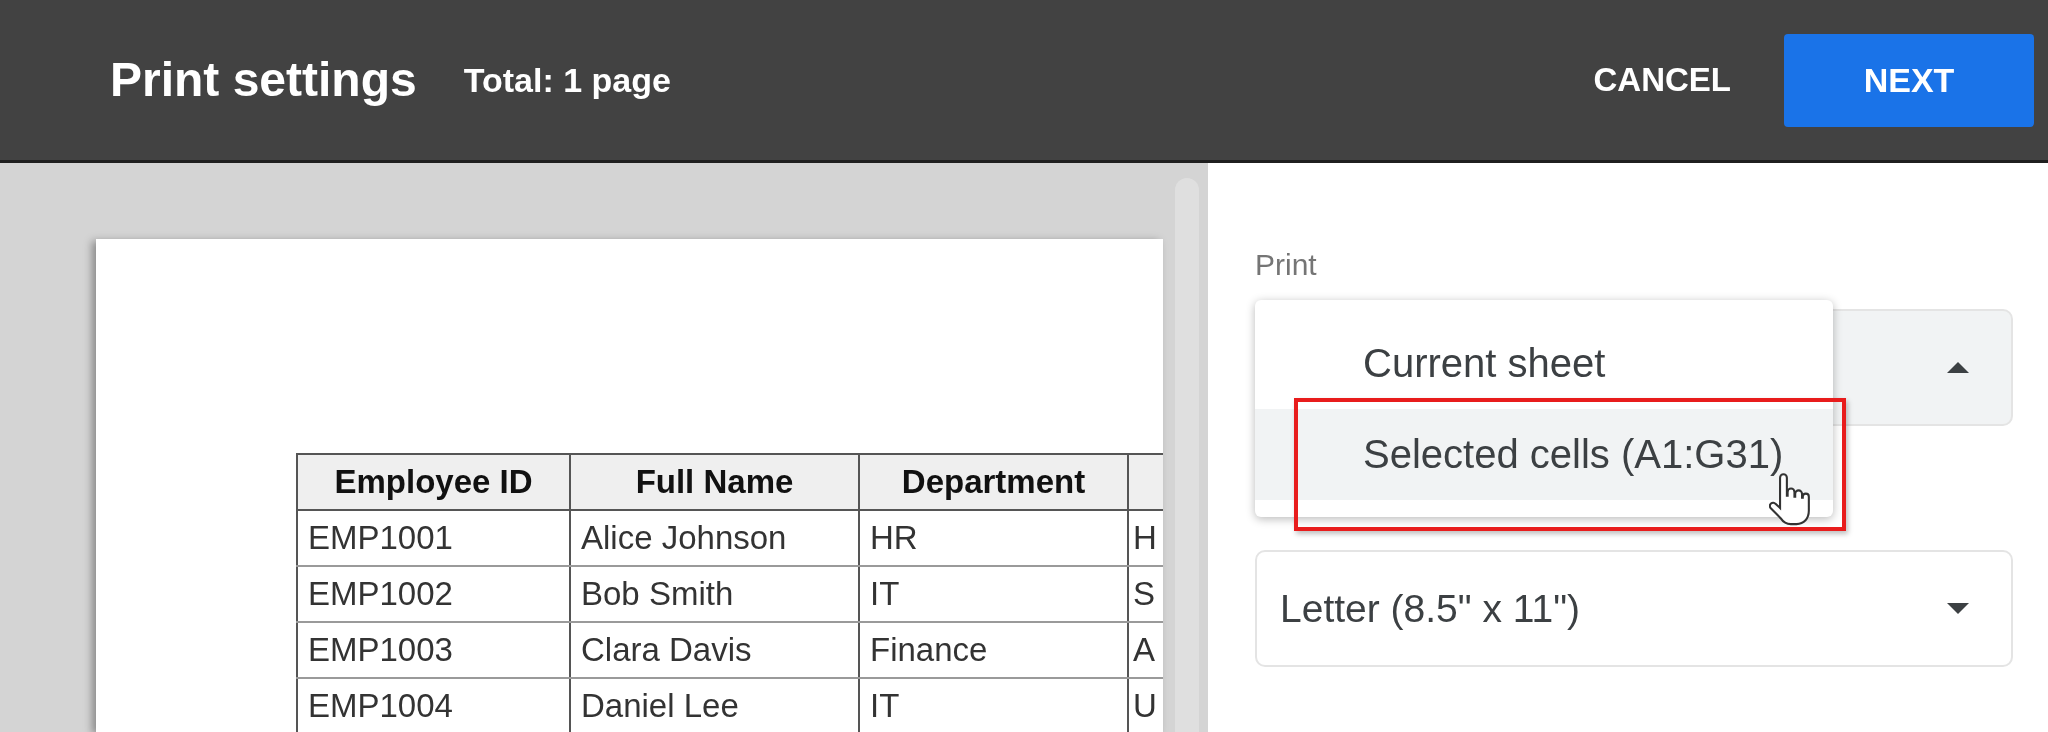  I want to click on table-cell: Bob Smith, so click(714, 594).